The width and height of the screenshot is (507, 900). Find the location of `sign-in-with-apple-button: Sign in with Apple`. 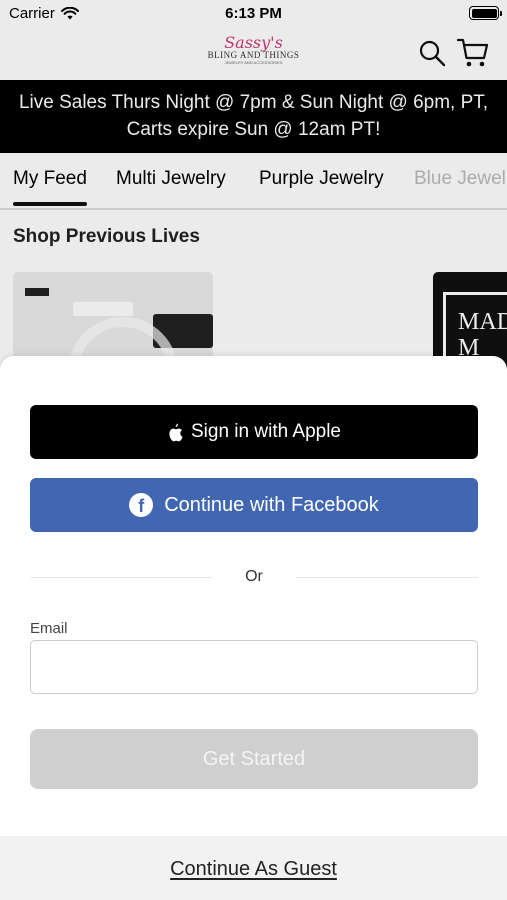

sign-in-with-apple-button: Sign in with Apple is located at coordinates (254, 432).